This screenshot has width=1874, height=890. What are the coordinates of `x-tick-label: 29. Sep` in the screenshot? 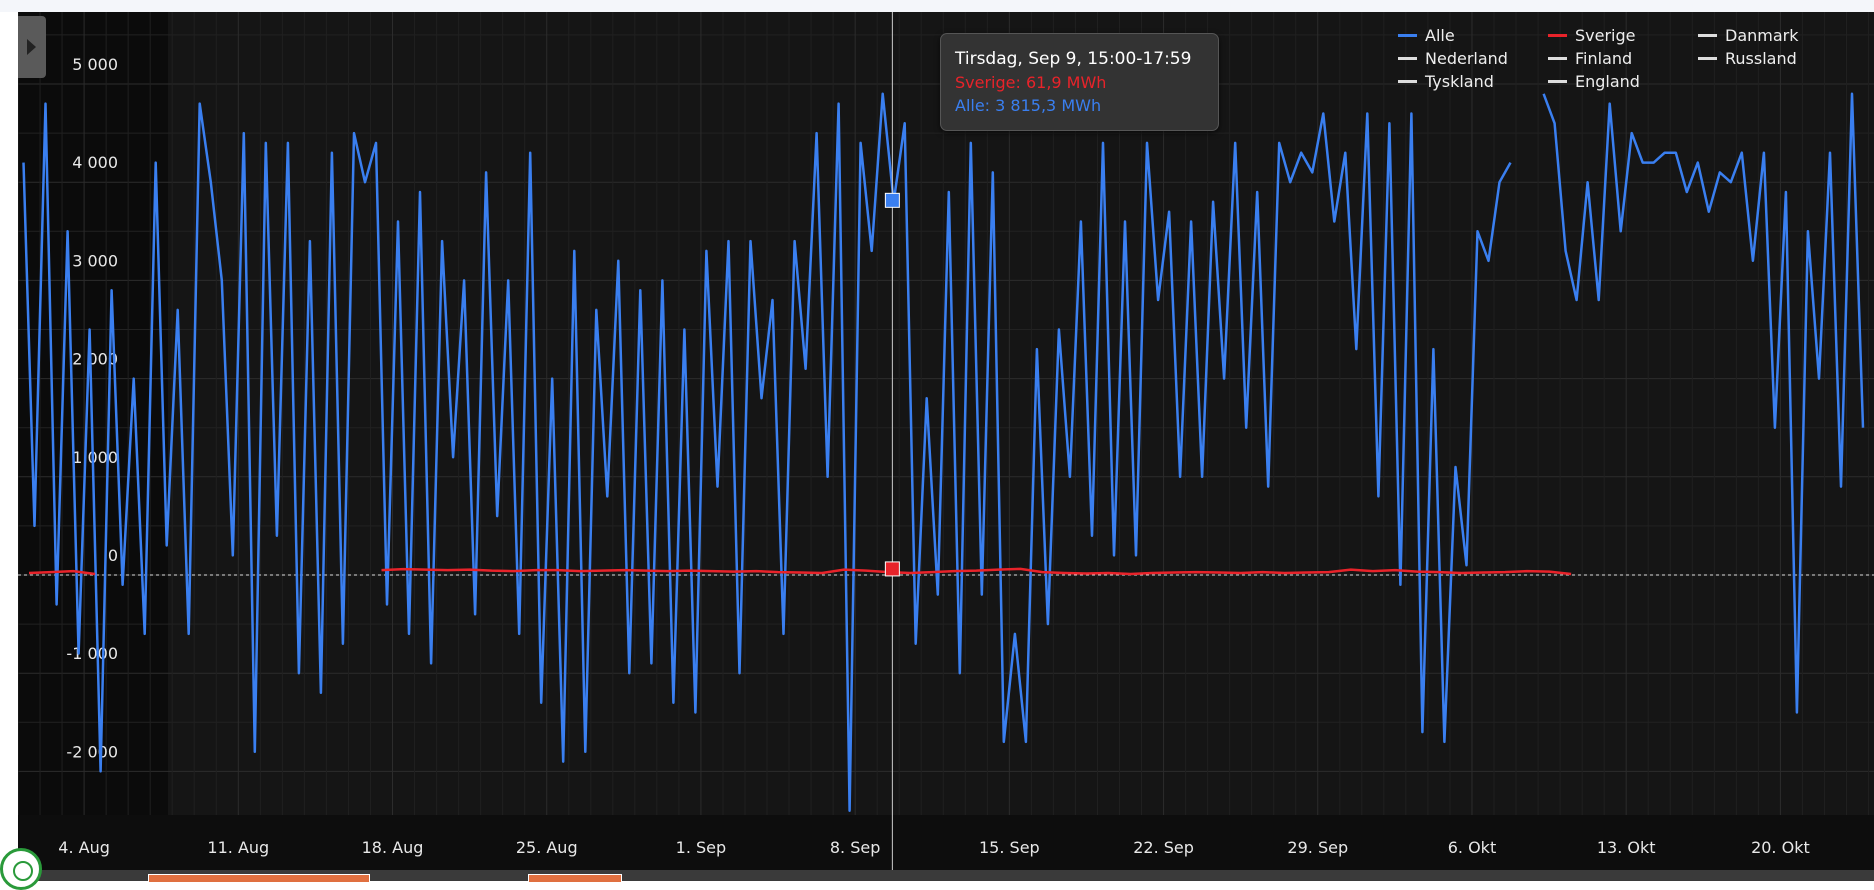 It's located at (1317, 847).